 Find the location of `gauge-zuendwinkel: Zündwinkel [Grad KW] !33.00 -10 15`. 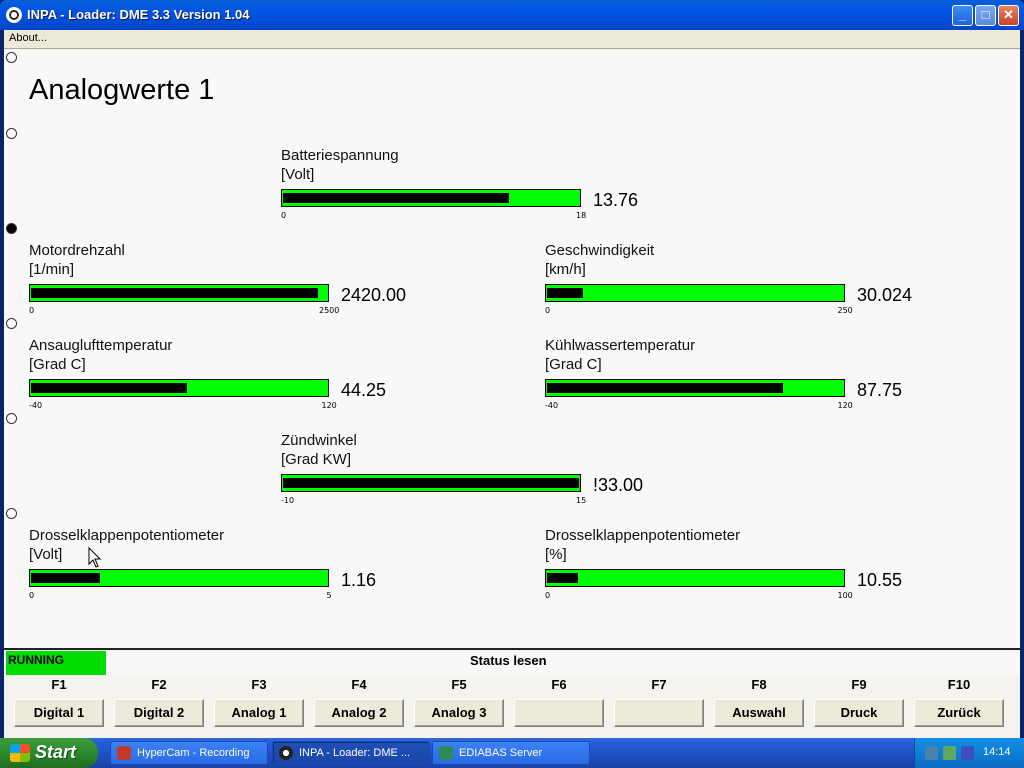

gauge-zuendwinkel: Zündwinkel [Grad KW] !33.00 -10 15 is located at coordinates (481, 472).